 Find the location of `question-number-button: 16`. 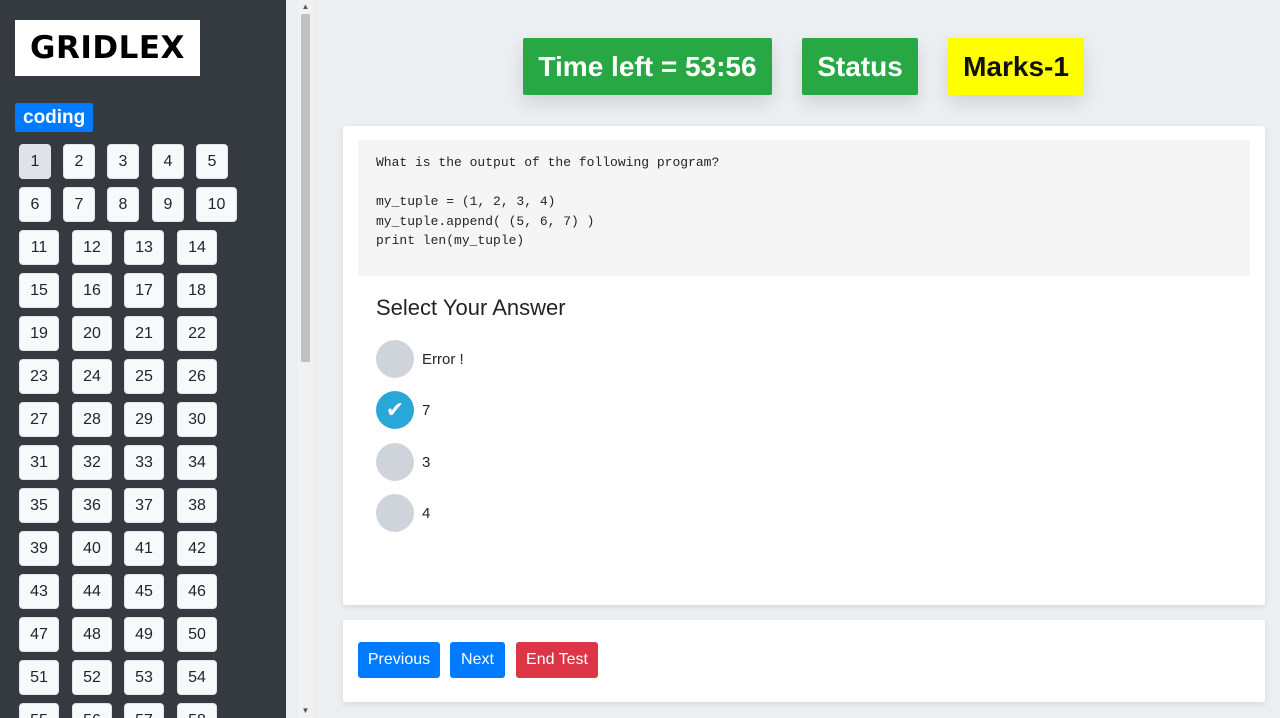

question-number-button: 16 is located at coordinates (92, 290).